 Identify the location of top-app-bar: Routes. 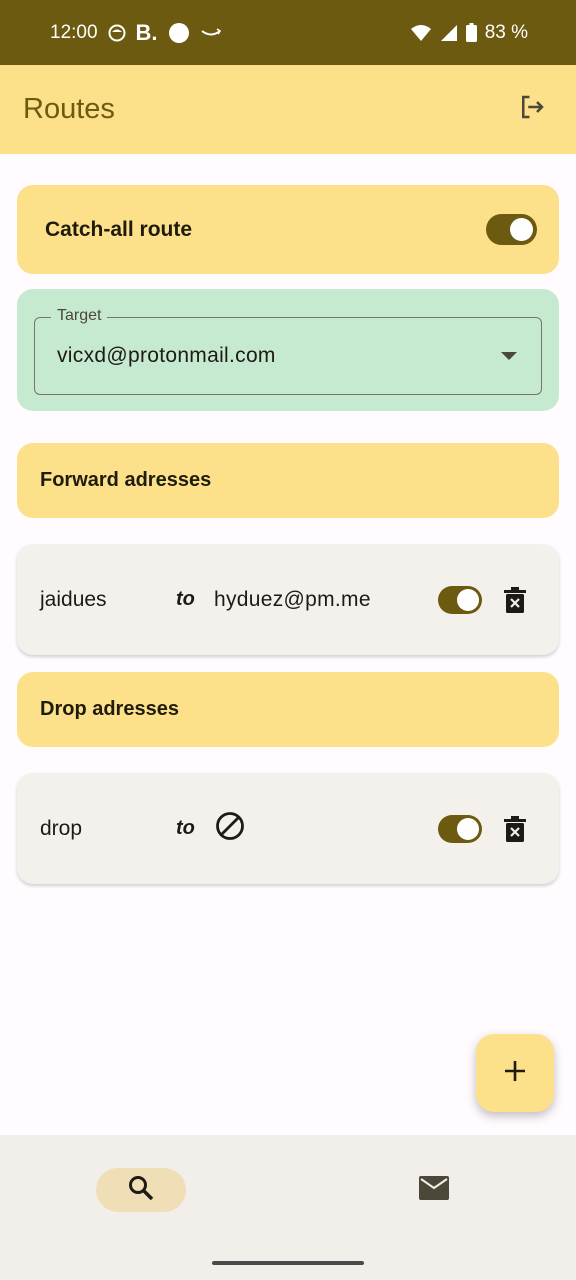
(288, 109).